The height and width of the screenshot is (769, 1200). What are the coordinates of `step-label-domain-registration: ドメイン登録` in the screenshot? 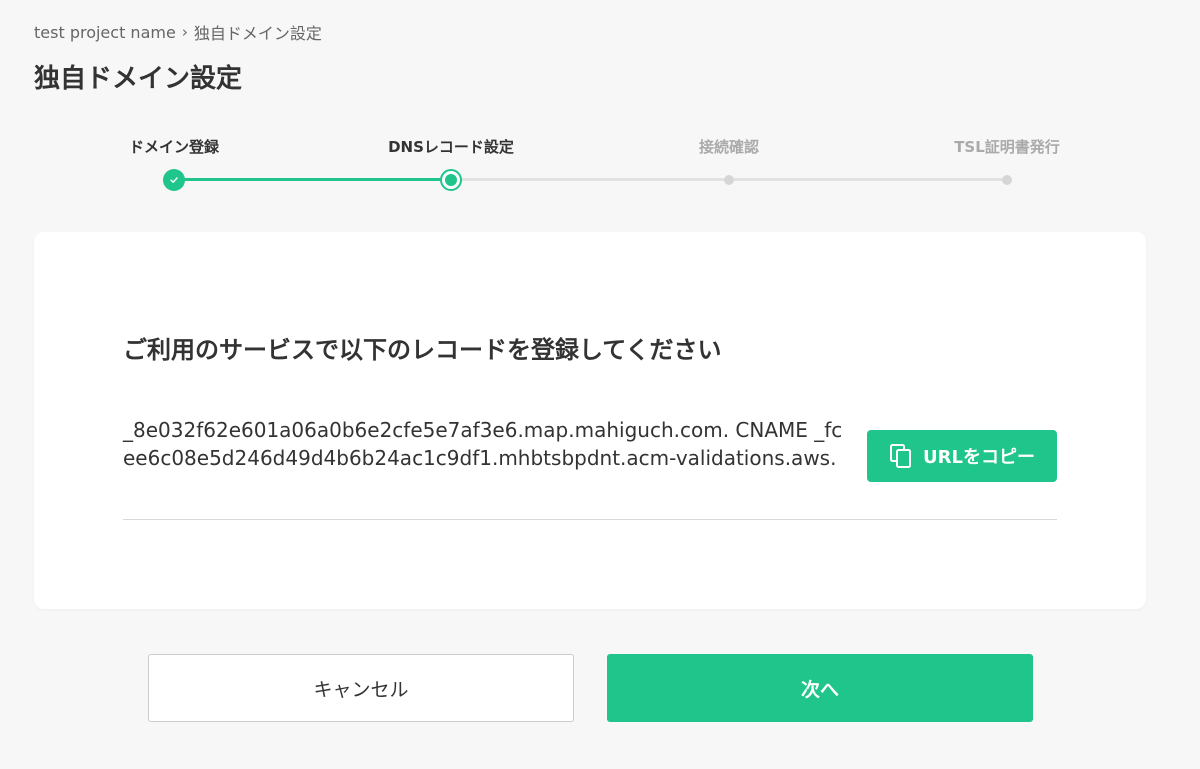 It's located at (173, 147).